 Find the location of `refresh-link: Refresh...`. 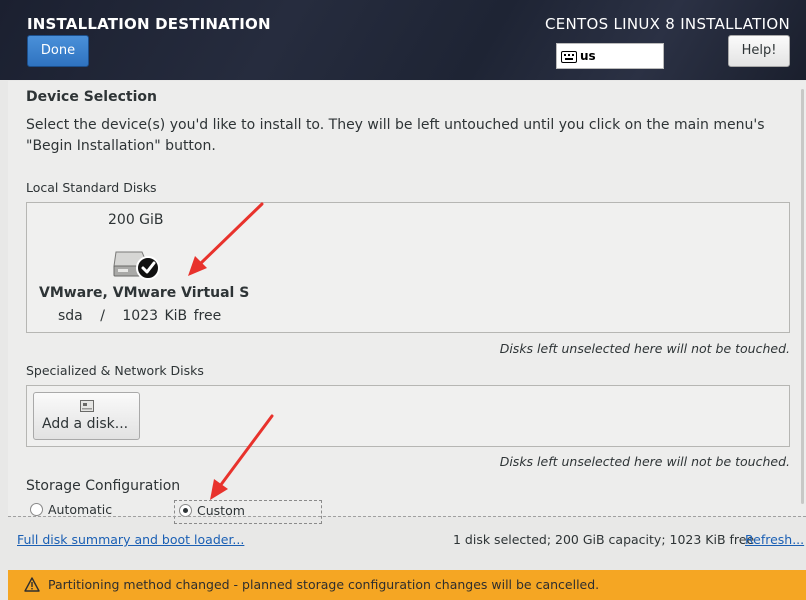

refresh-link: Refresh... is located at coordinates (774, 539).